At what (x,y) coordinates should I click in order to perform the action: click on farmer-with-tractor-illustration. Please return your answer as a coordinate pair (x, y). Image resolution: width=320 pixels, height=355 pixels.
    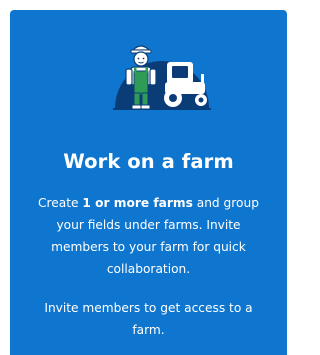
    Looking at the image, I should click on (162, 77).